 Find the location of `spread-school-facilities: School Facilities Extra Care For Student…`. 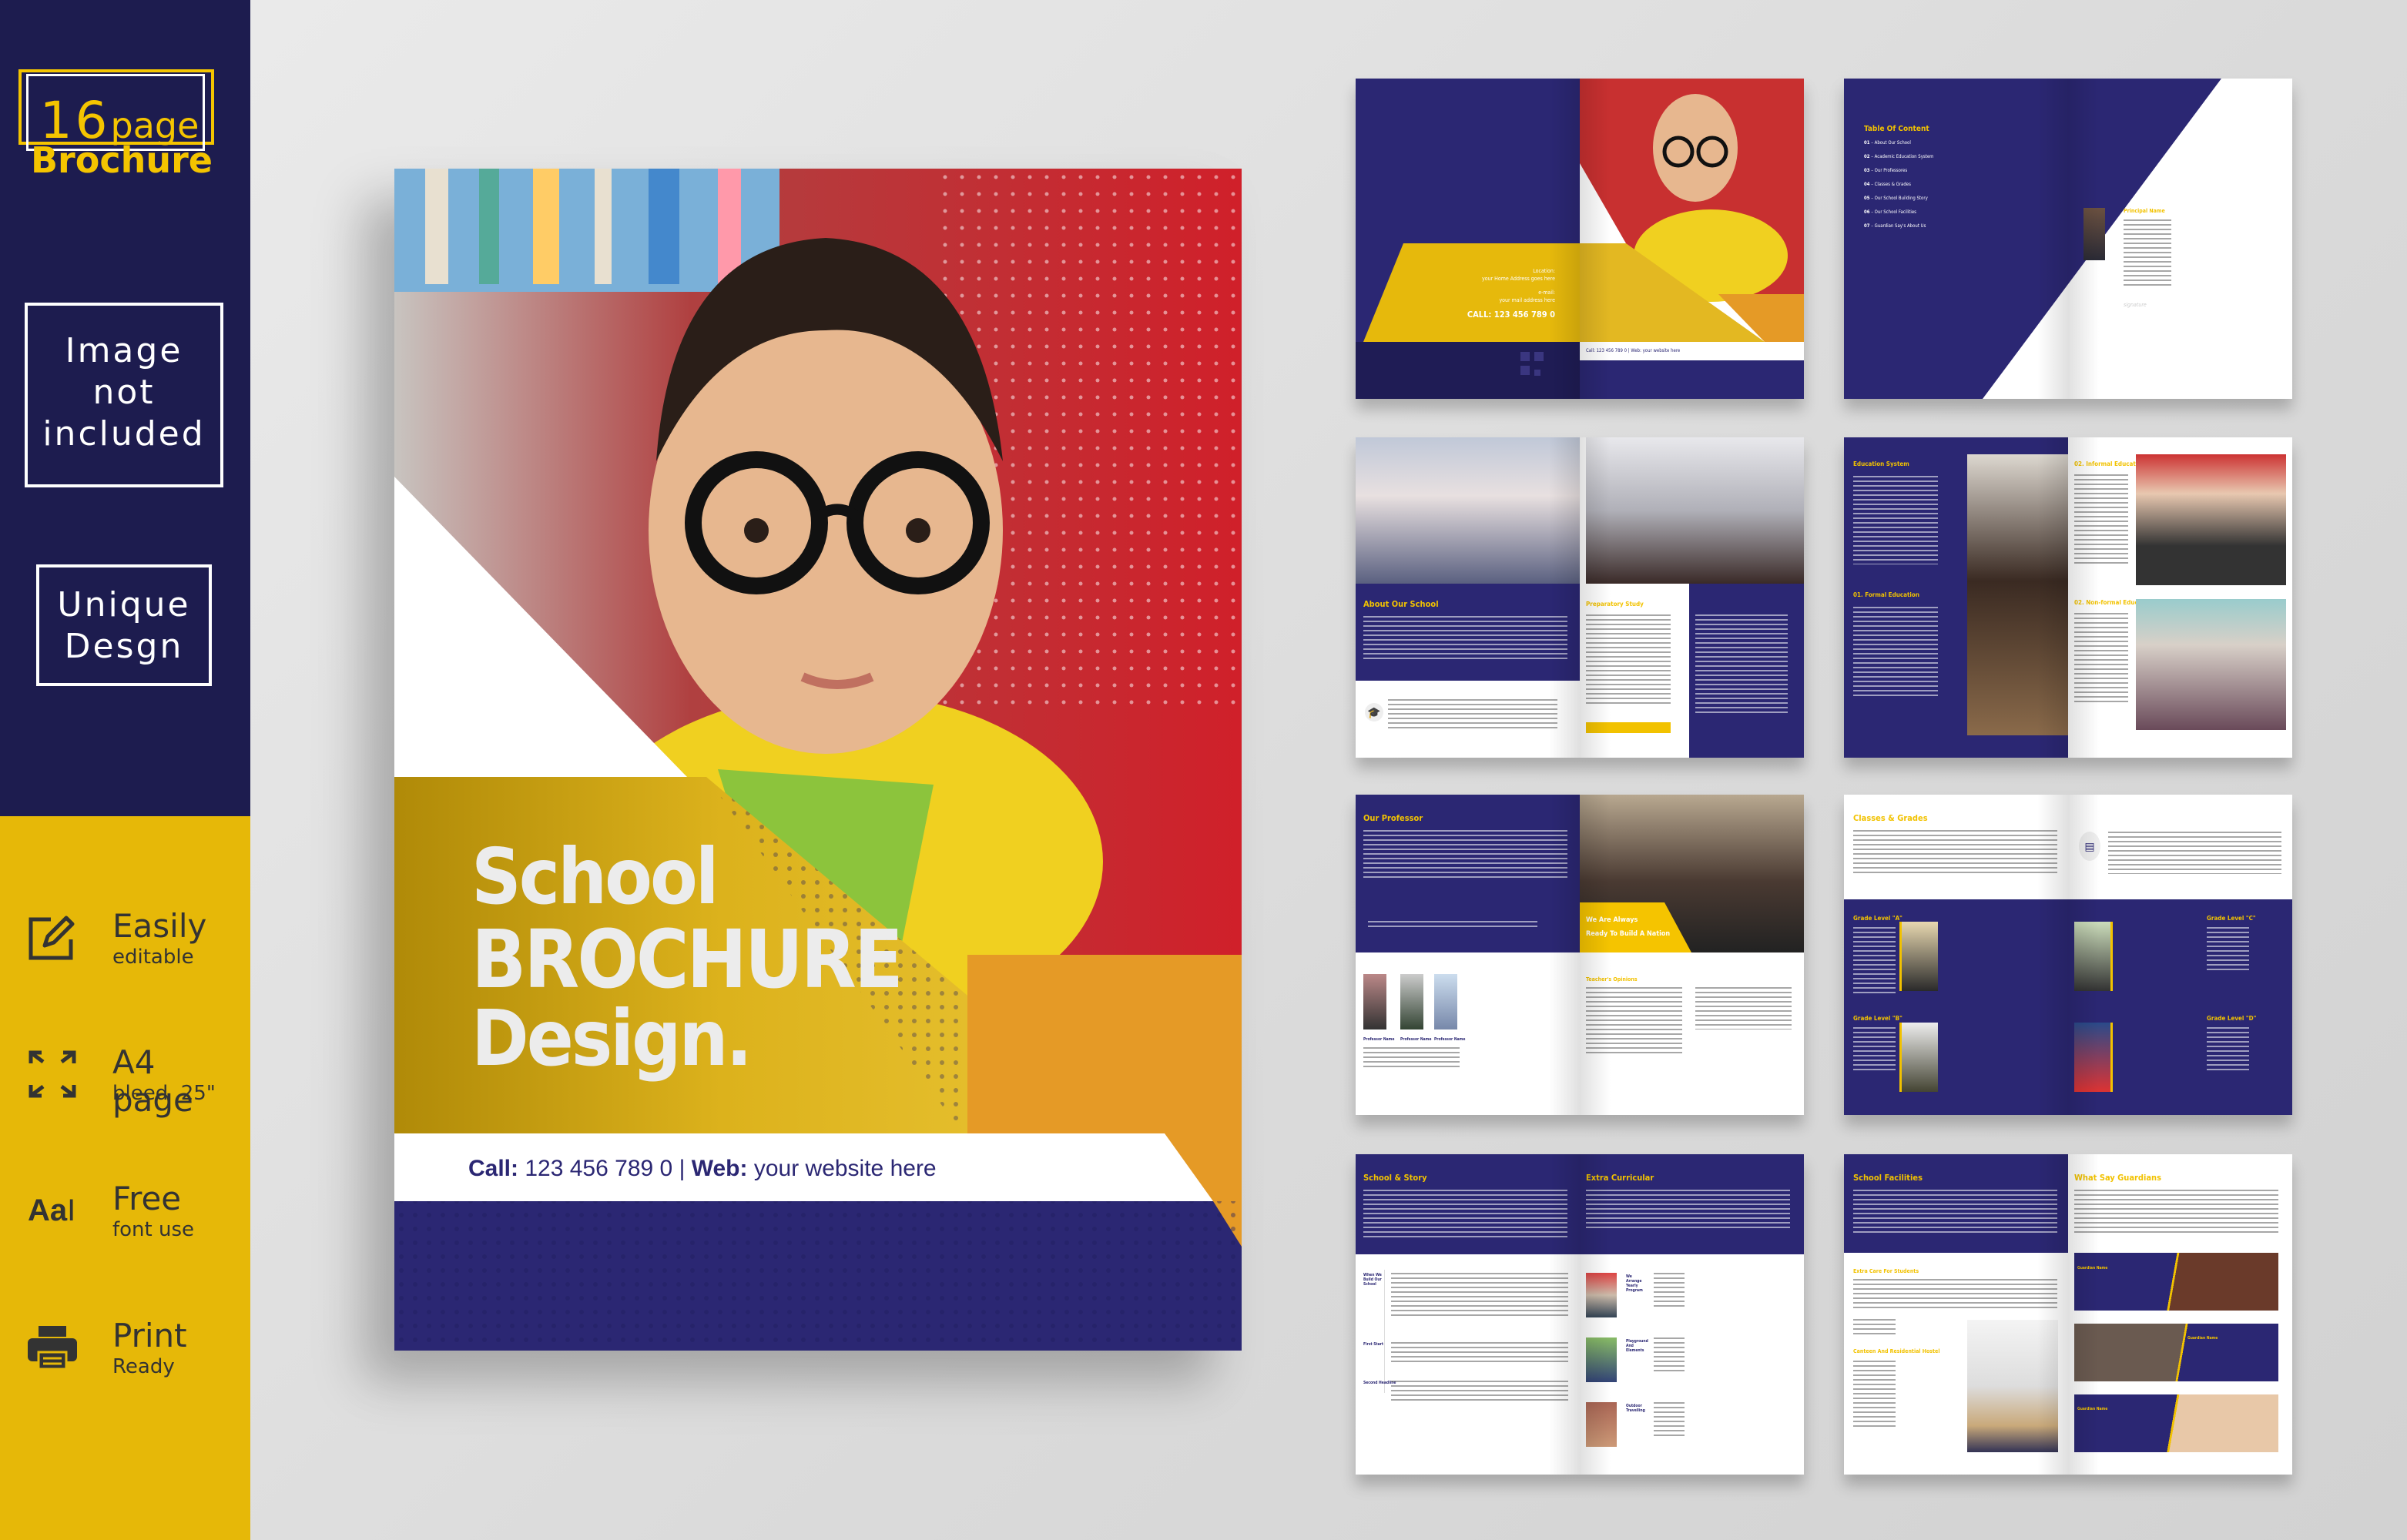

spread-school-facilities: School Facilities Extra Care For Student… is located at coordinates (2068, 1314).